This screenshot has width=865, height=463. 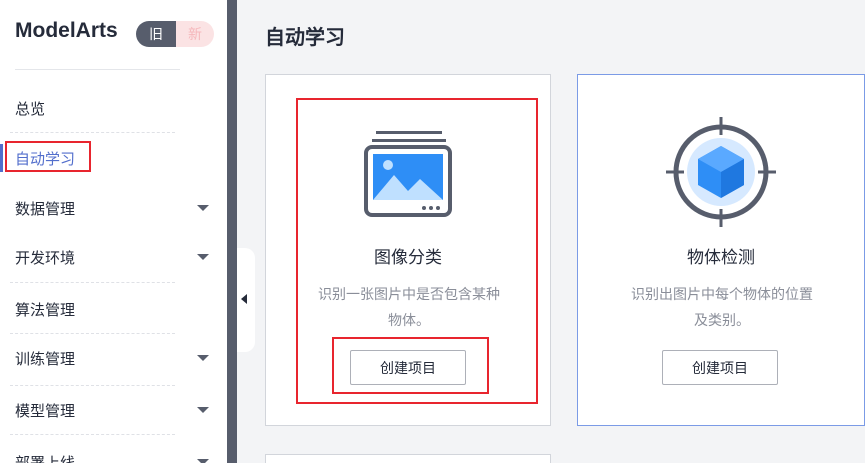 What do you see at coordinates (195, 34) in the screenshot?
I see `version-new-option: 新` at bounding box center [195, 34].